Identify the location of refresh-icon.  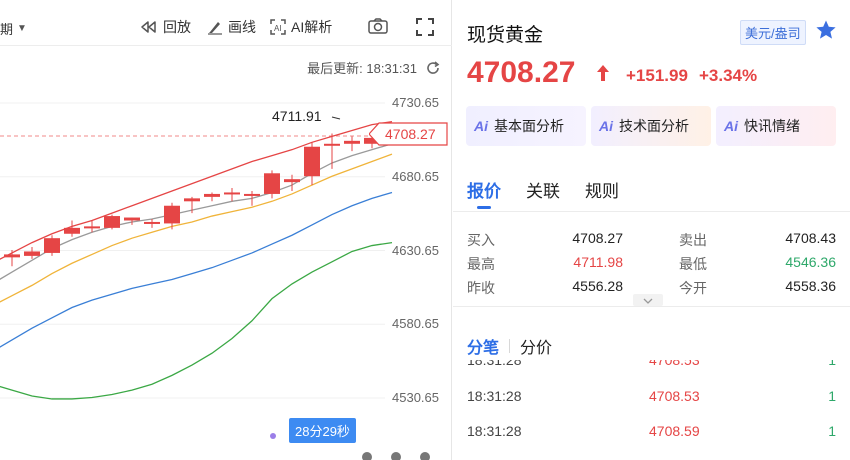
(433, 68).